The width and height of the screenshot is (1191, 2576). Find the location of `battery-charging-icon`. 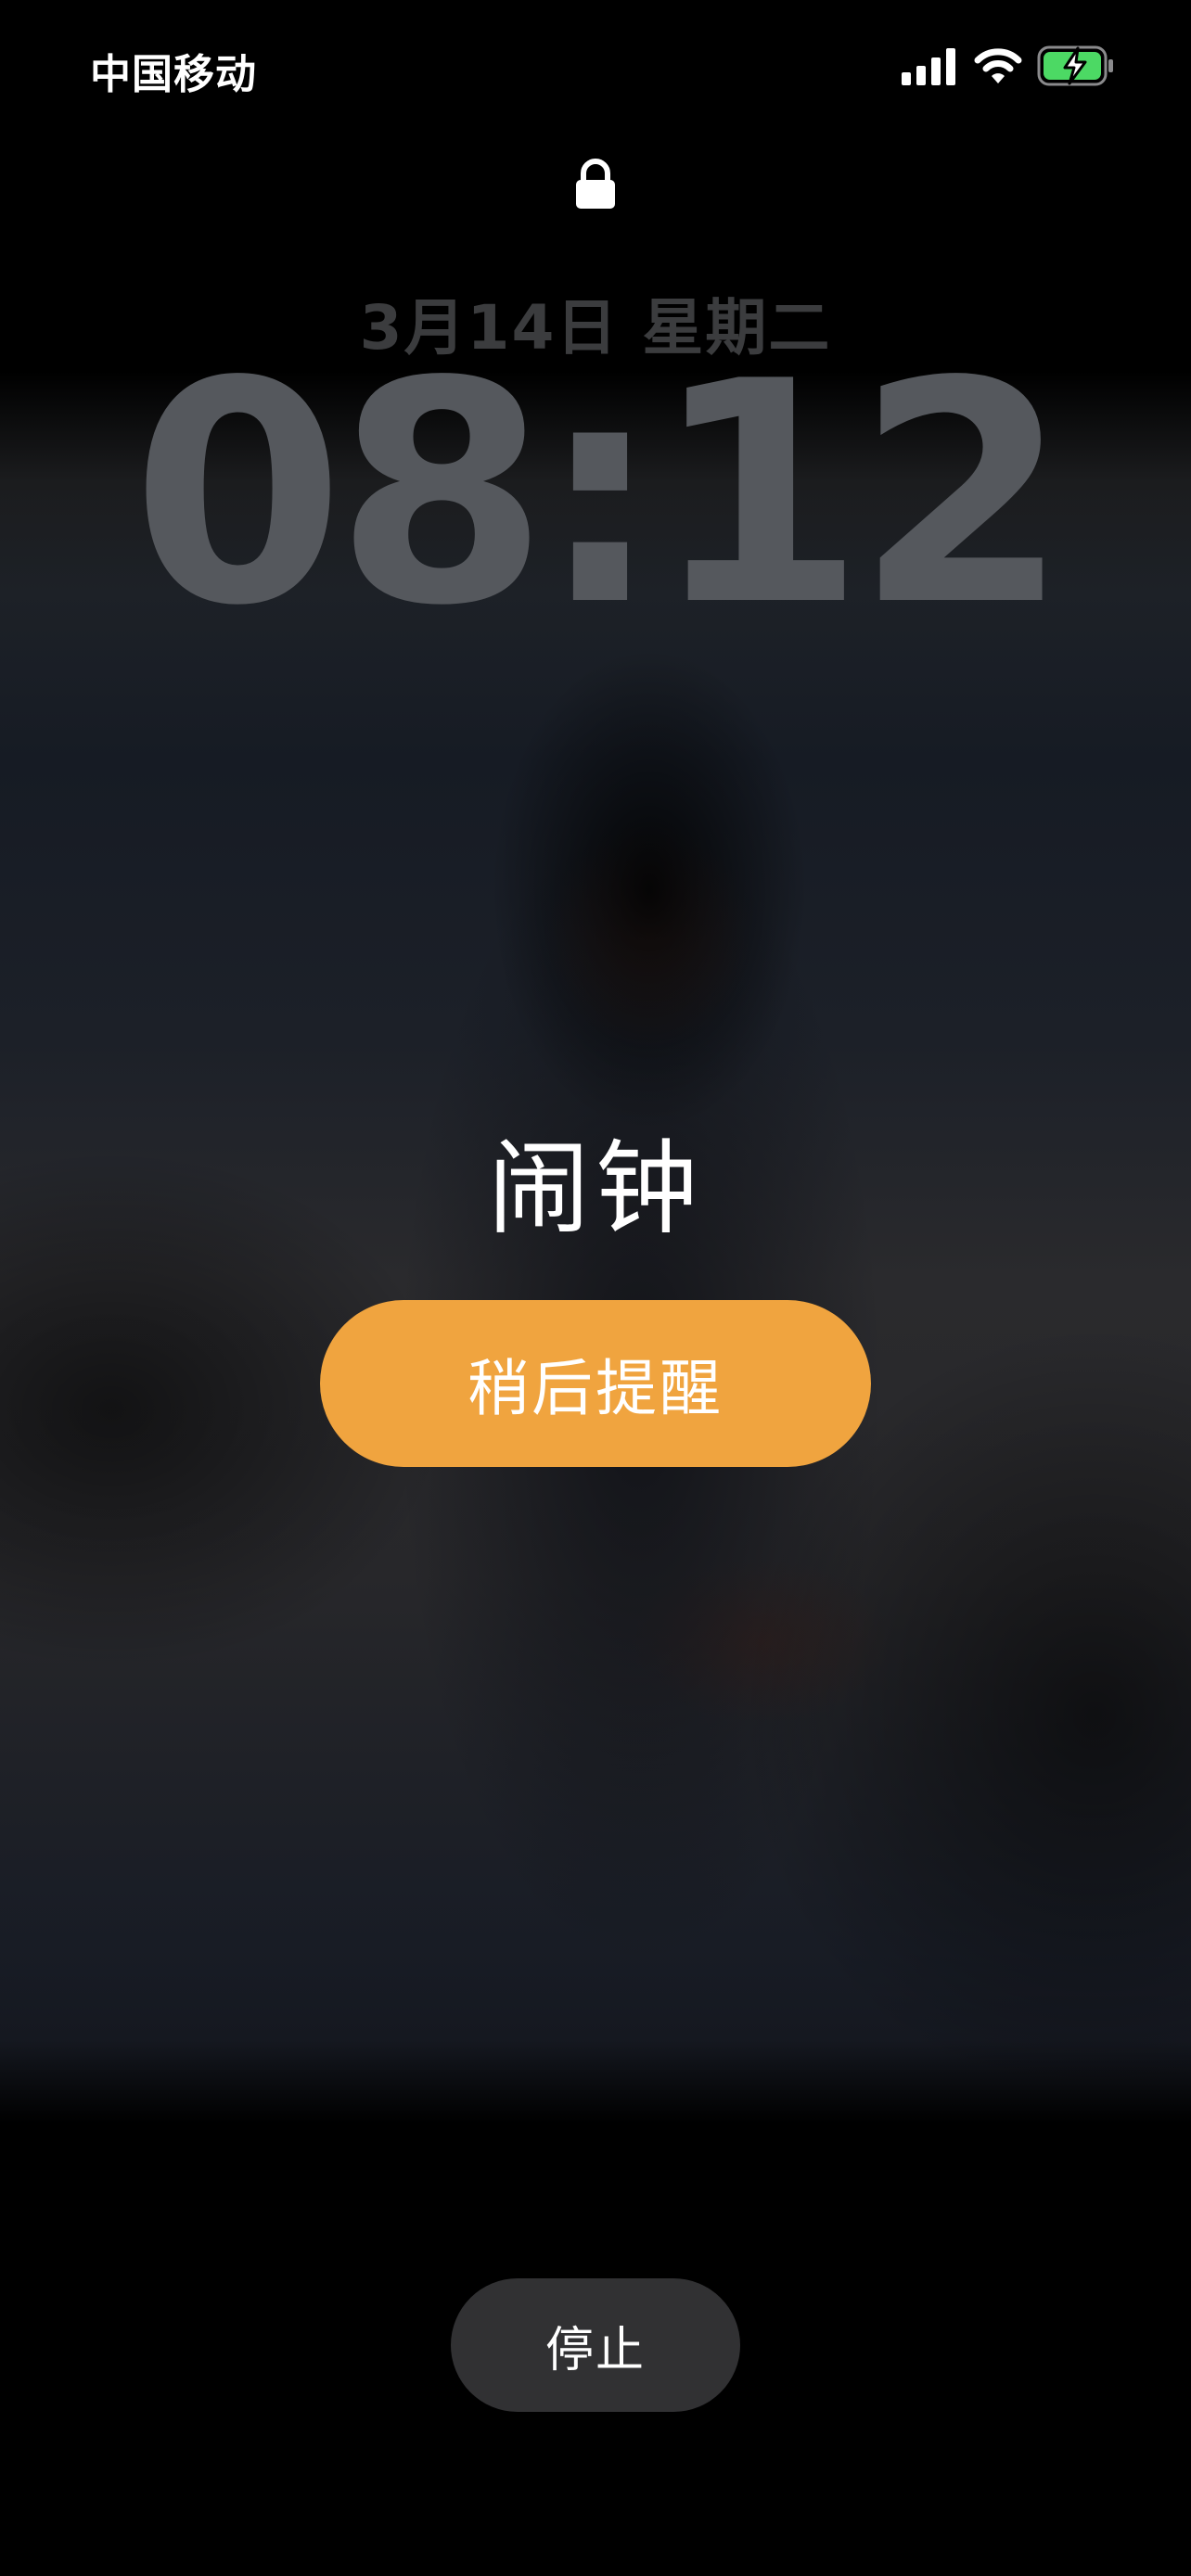

battery-charging-icon is located at coordinates (1075, 66).